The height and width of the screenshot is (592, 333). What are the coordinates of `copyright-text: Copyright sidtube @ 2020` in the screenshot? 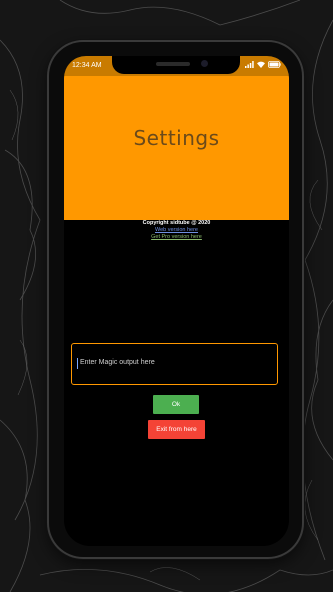 It's located at (176, 223).